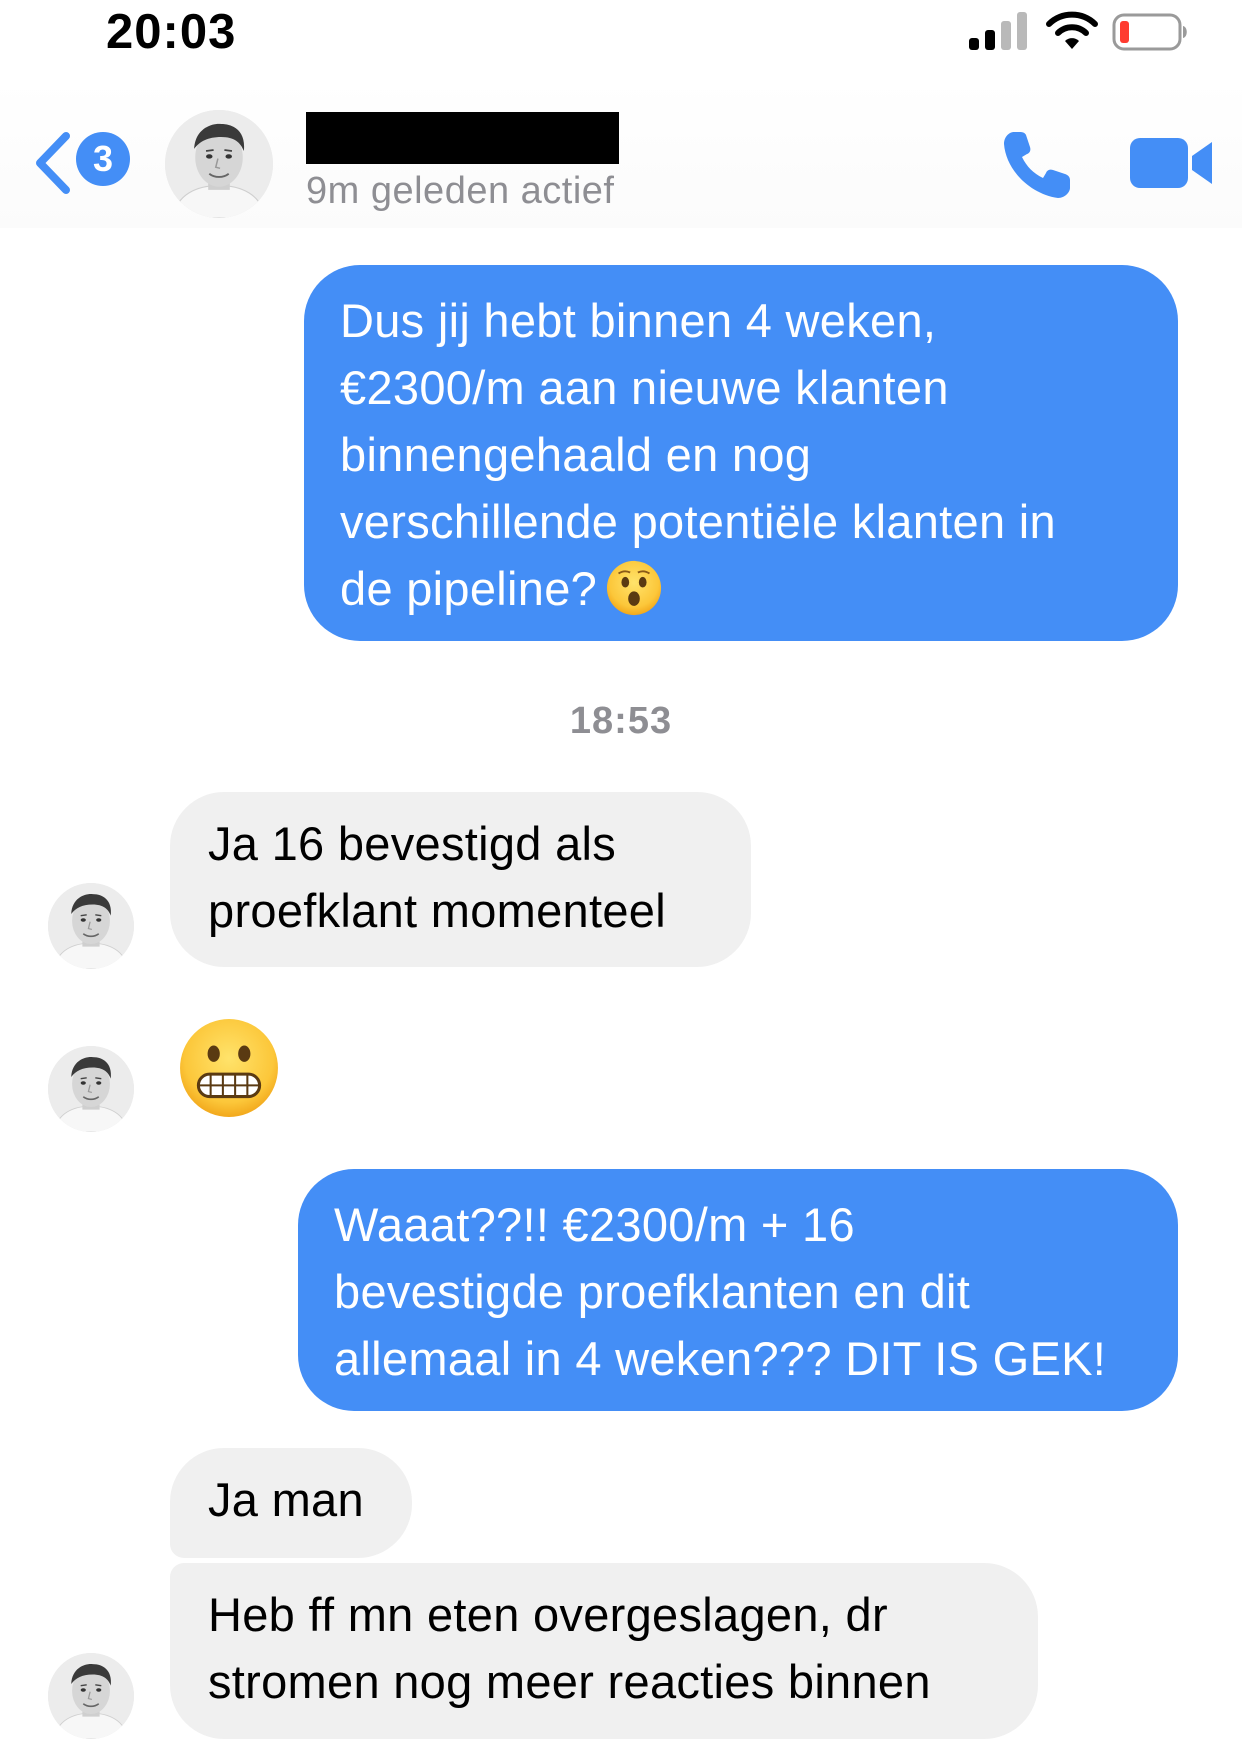  I want to click on message-text: de pipeline?, so click(469, 588).